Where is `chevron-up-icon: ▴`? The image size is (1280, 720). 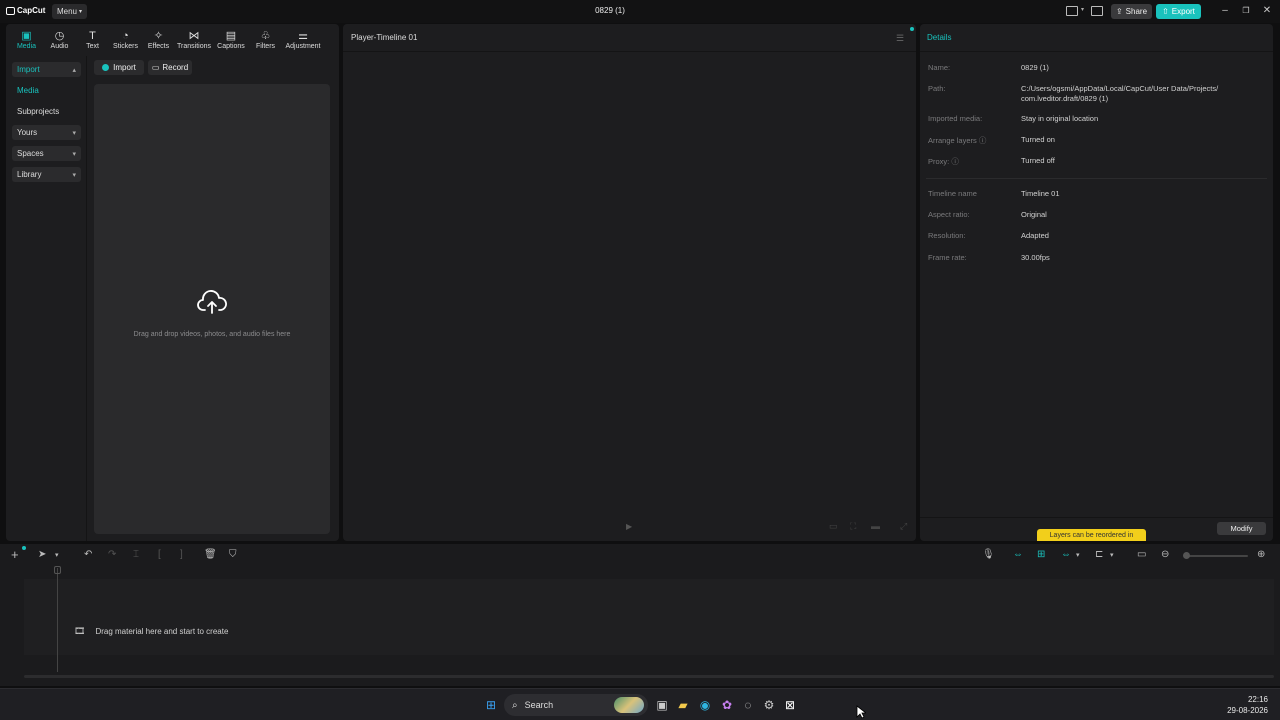 chevron-up-icon: ▴ is located at coordinates (74, 70).